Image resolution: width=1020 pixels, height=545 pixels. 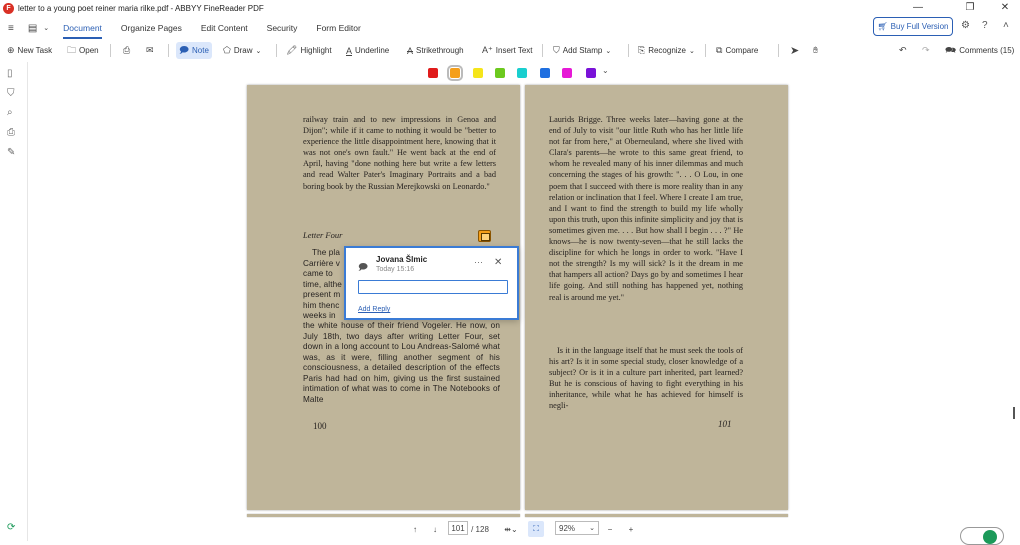 What do you see at coordinates (11, 28) in the screenshot?
I see `hamburger-menu-icon: ≡` at bounding box center [11, 28].